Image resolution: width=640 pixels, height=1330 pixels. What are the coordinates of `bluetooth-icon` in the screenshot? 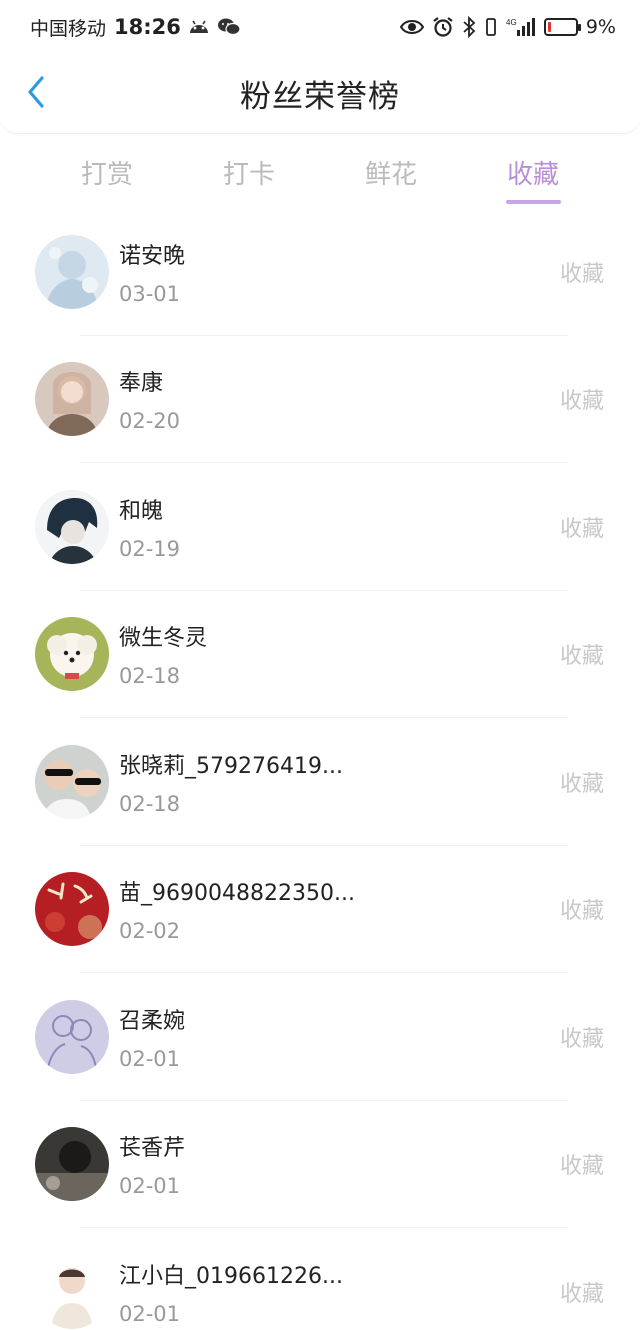 It's located at (469, 27).